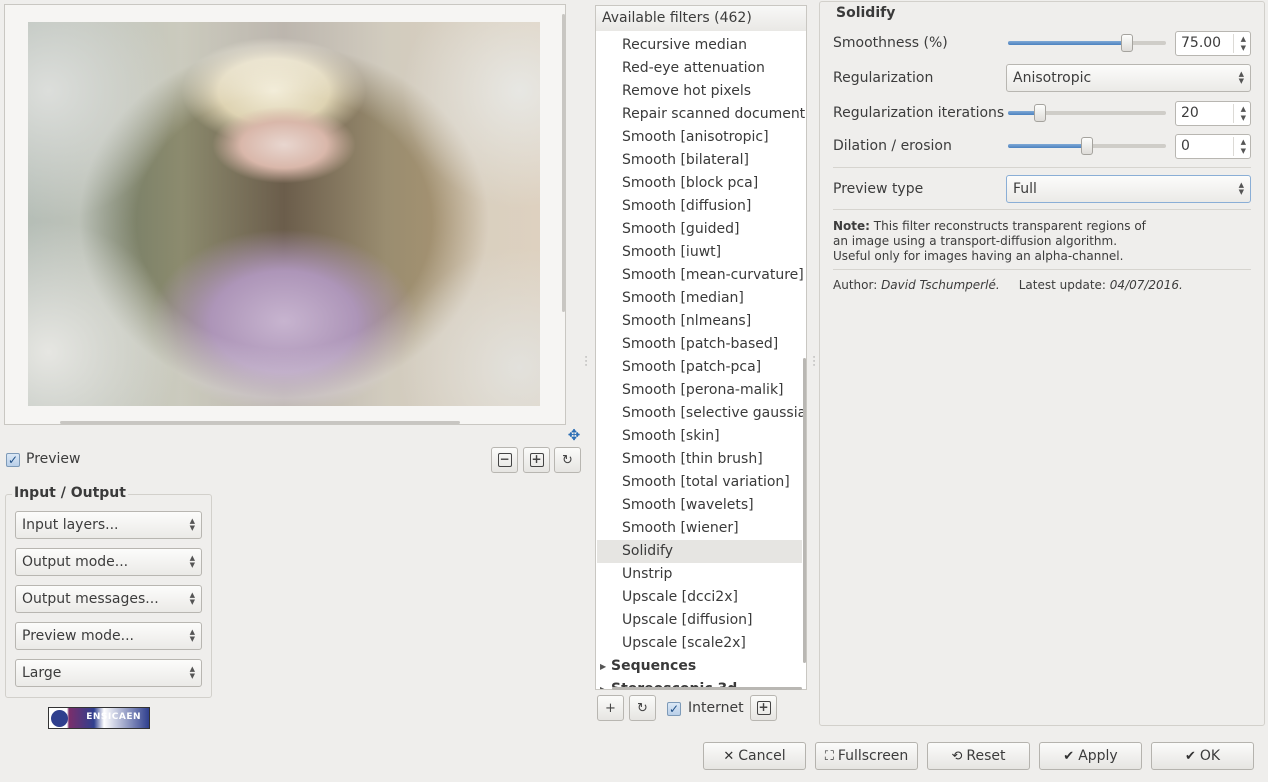  What do you see at coordinates (685, 160) in the screenshot?
I see `filter-item: Smooth [bilateral]` at bounding box center [685, 160].